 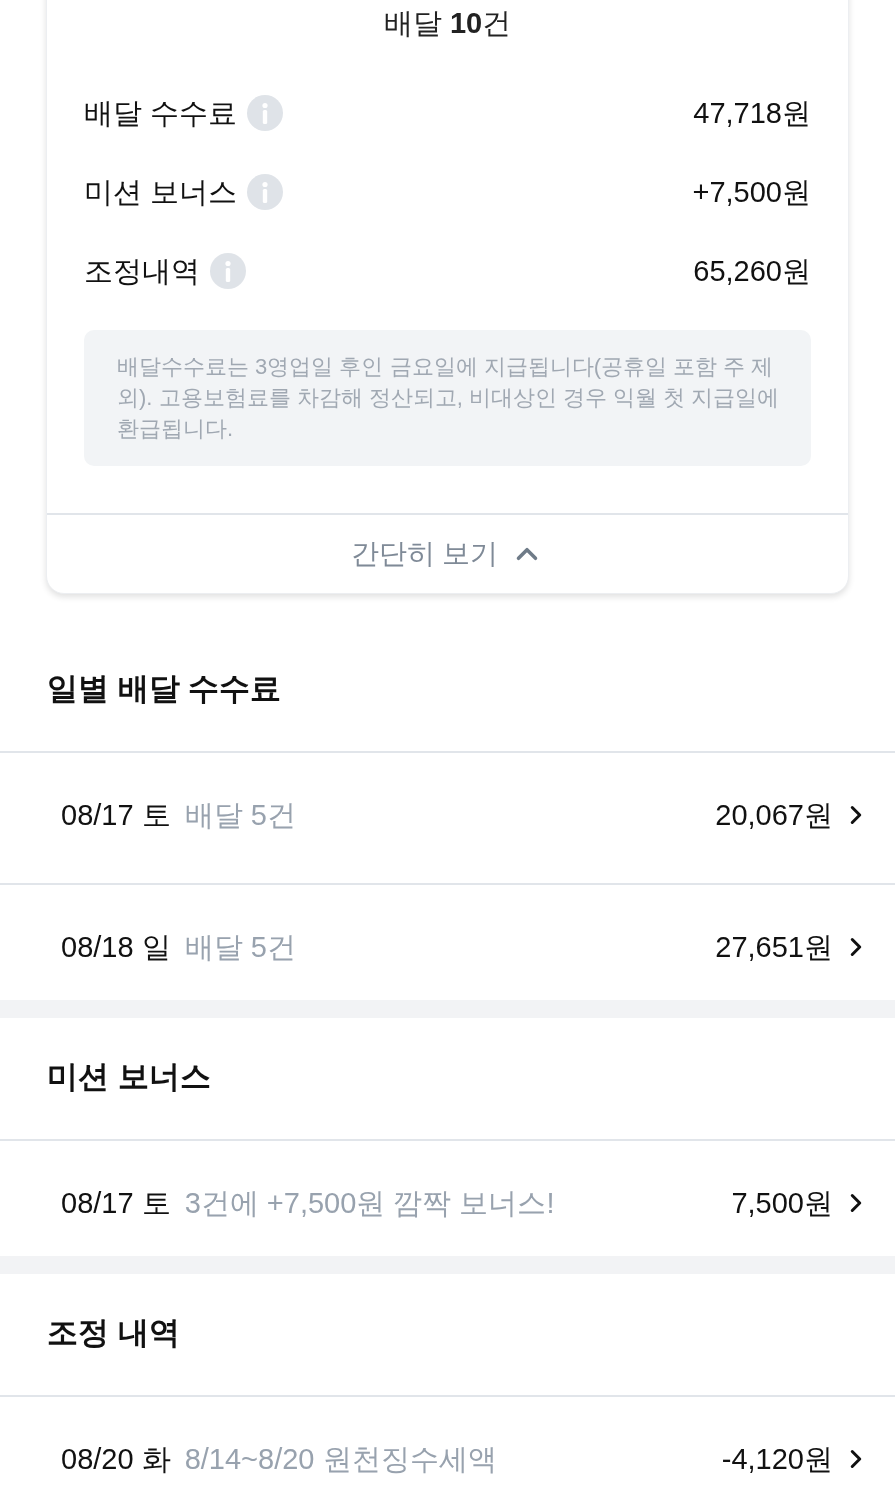 What do you see at coordinates (751, 192) in the screenshot?
I see `summary-amount: +7,500원` at bounding box center [751, 192].